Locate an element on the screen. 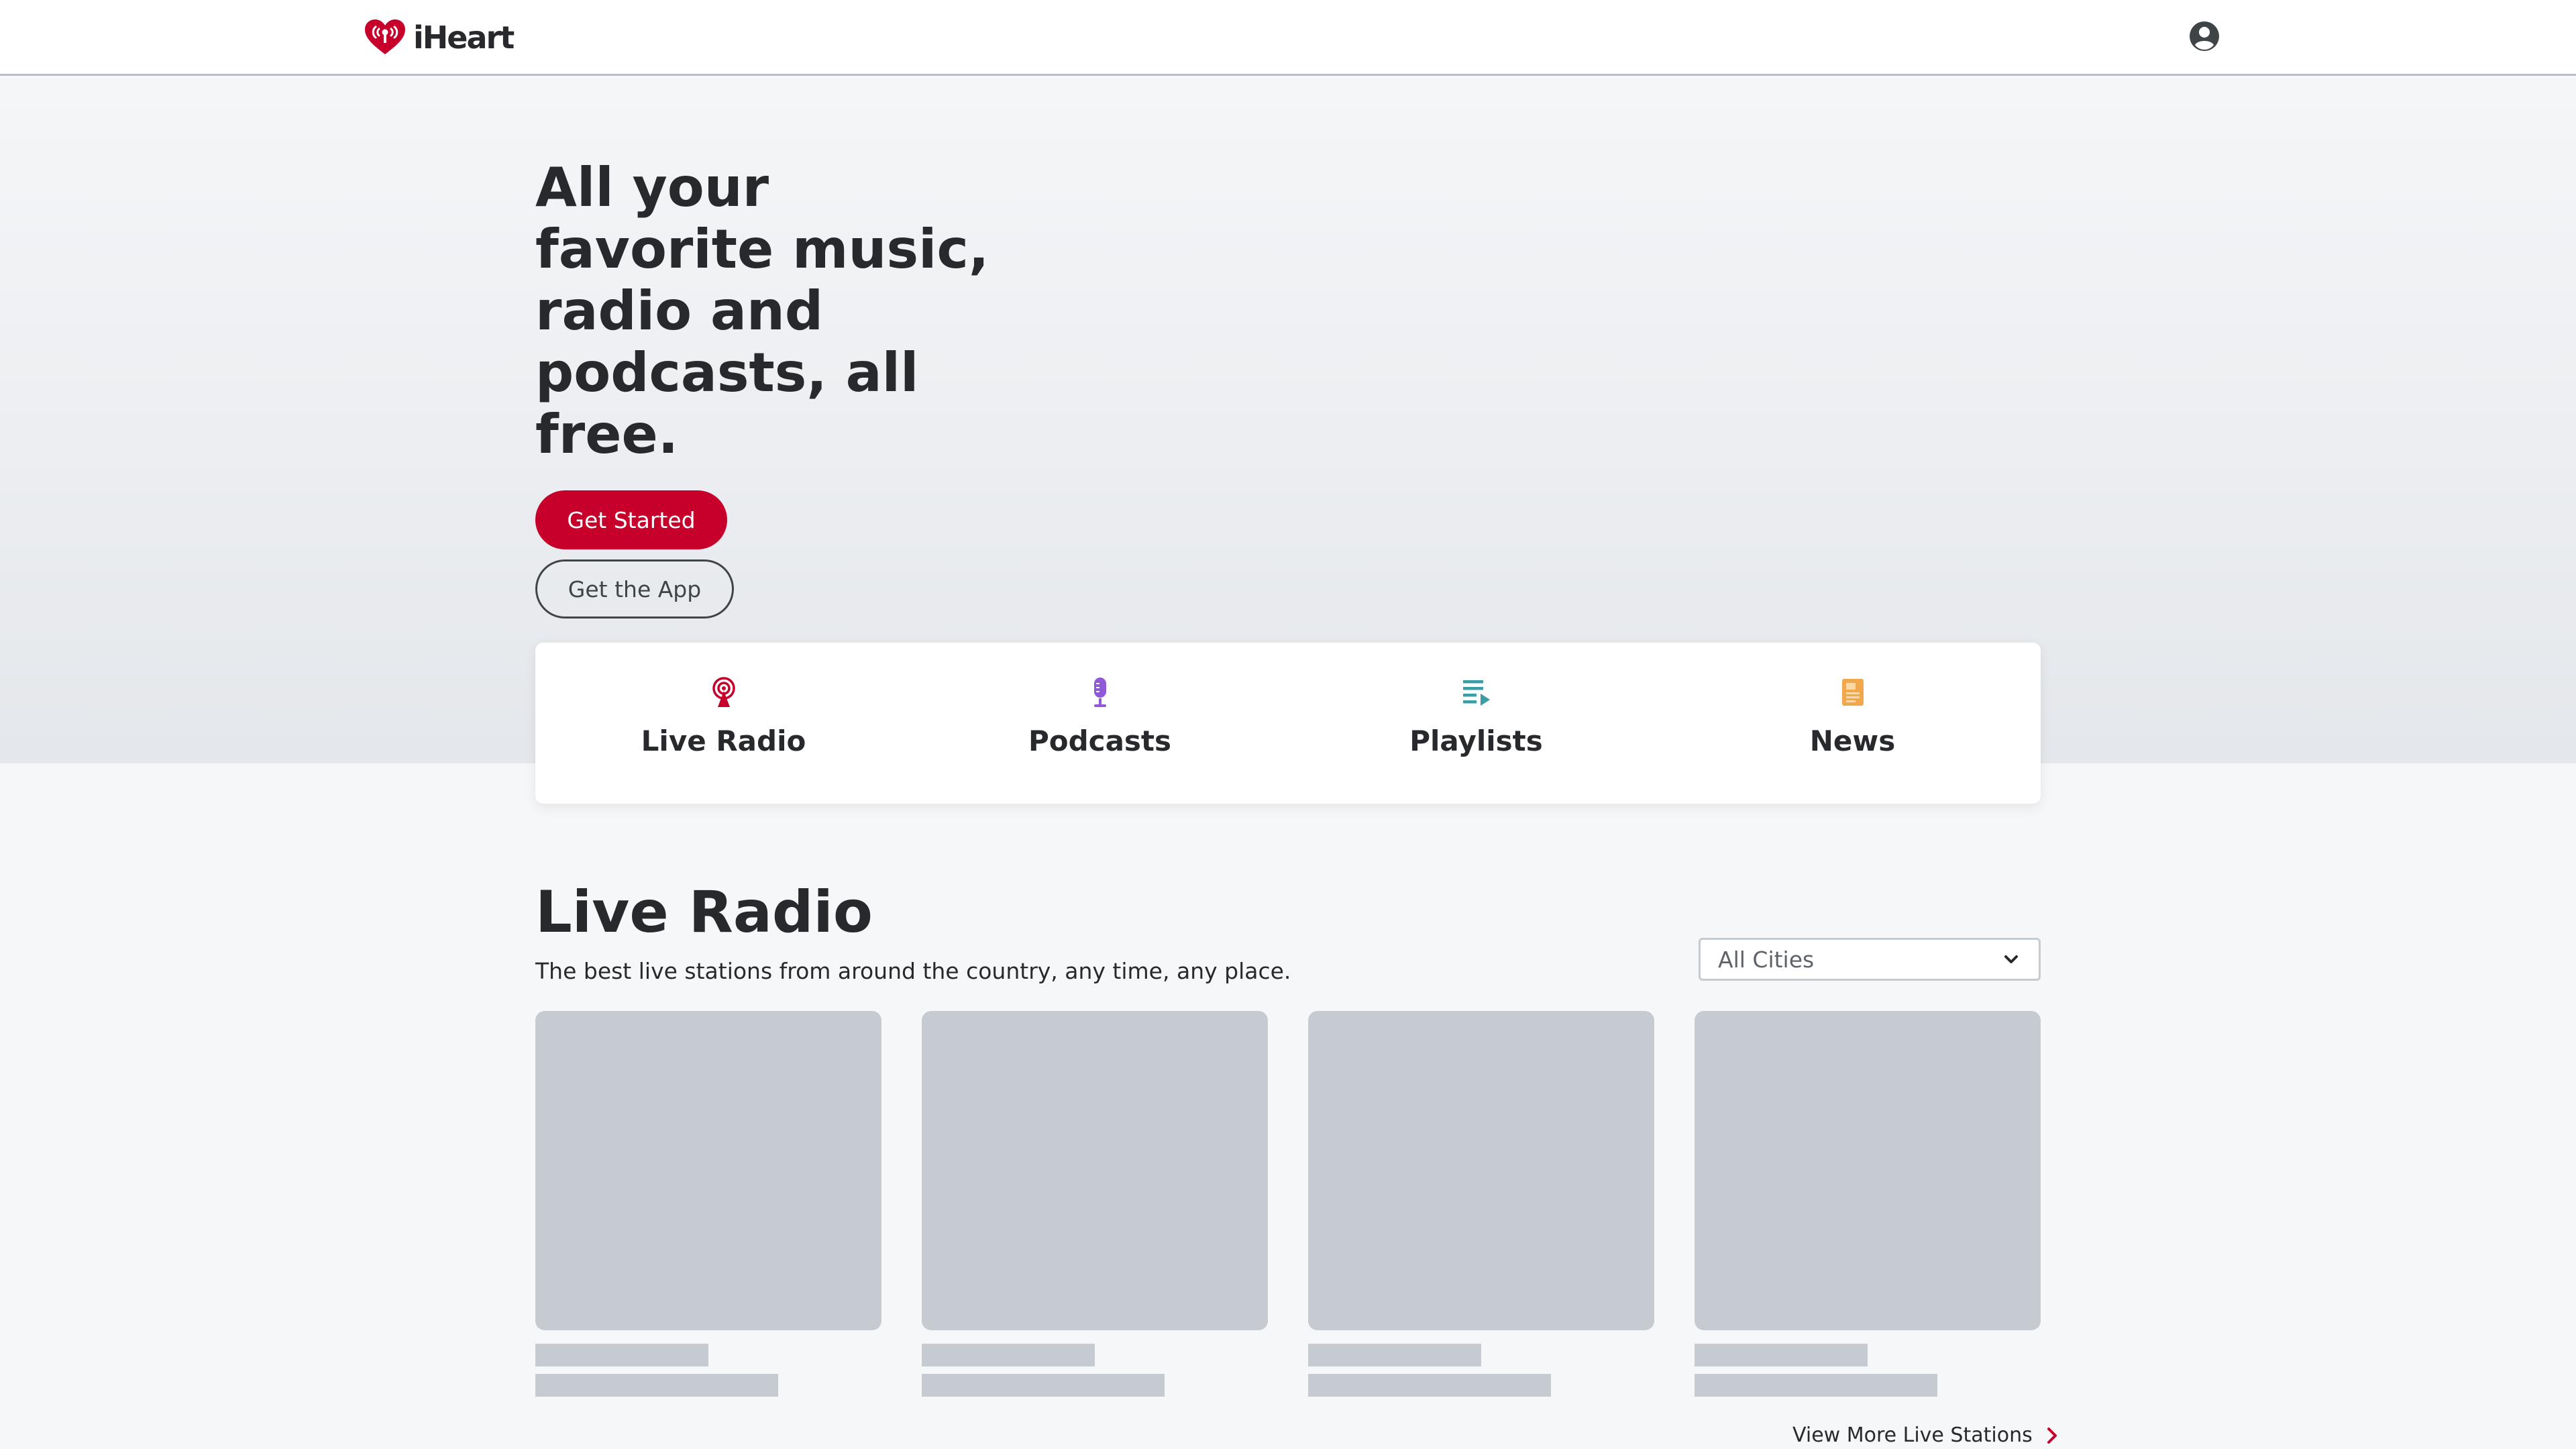  category-nav-card: Live Radio Podcasts Playlists News is located at coordinates (1288, 723).